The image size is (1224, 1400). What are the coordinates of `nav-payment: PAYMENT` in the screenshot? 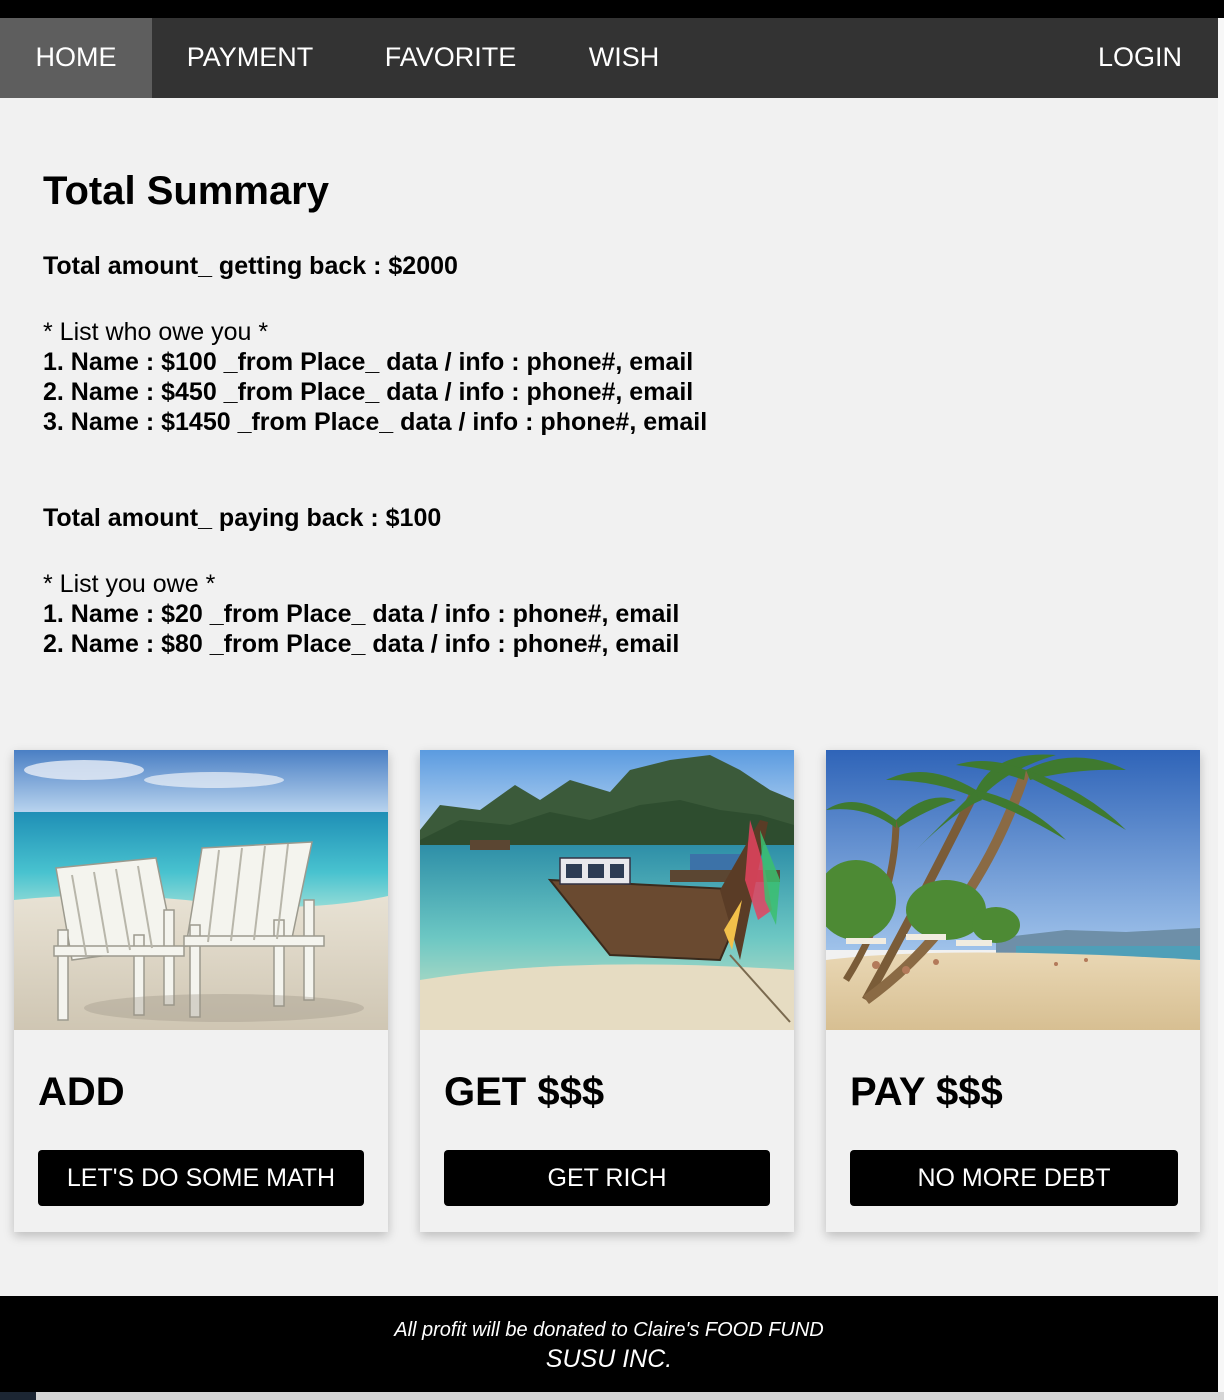 It's located at (250, 58).